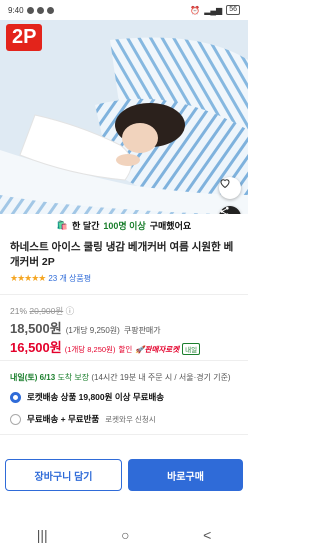  Describe the element at coordinates (36, 347) in the screenshot. I see `sale-price: 16,500원` at that location.